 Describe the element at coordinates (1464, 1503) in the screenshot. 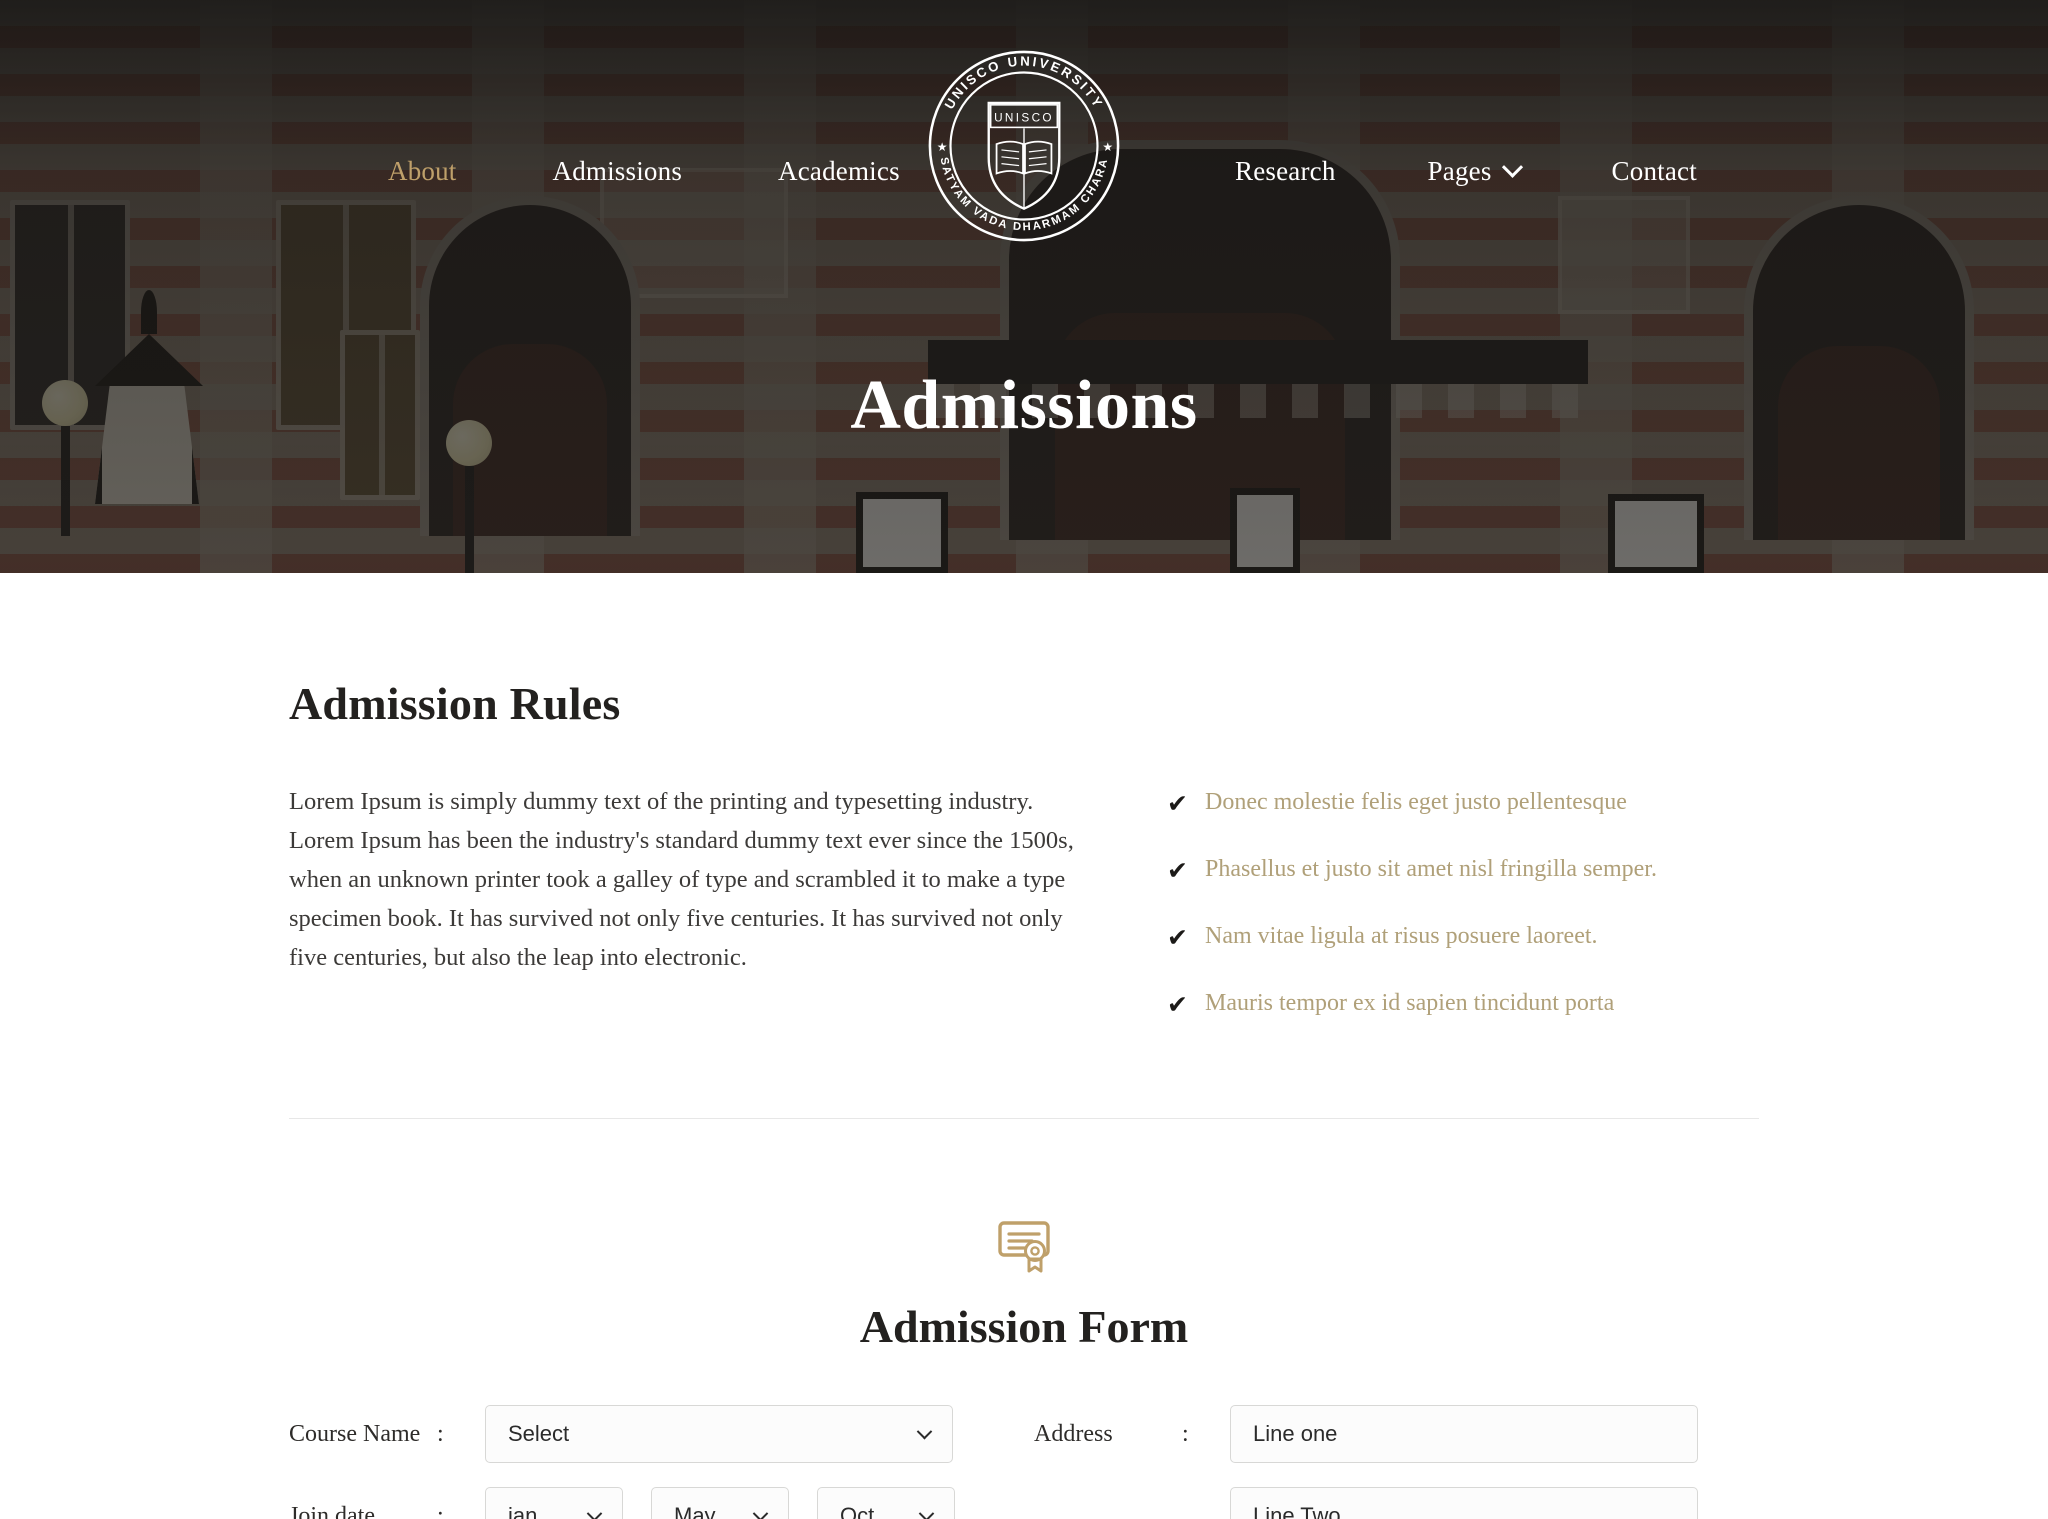

I see `address-line-two-input: Line Two` at that location.